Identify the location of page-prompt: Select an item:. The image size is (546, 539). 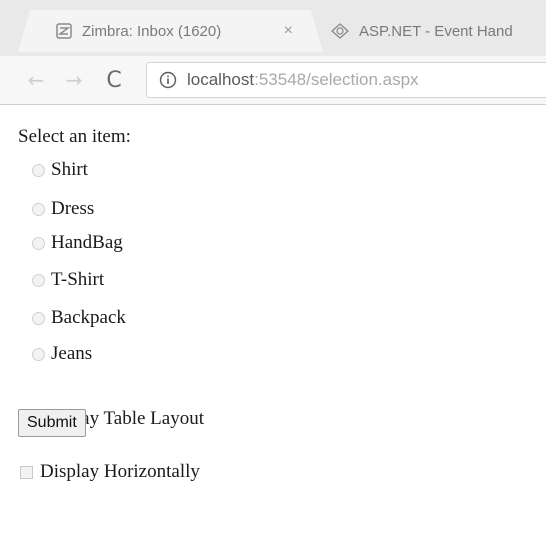
(74, 136).